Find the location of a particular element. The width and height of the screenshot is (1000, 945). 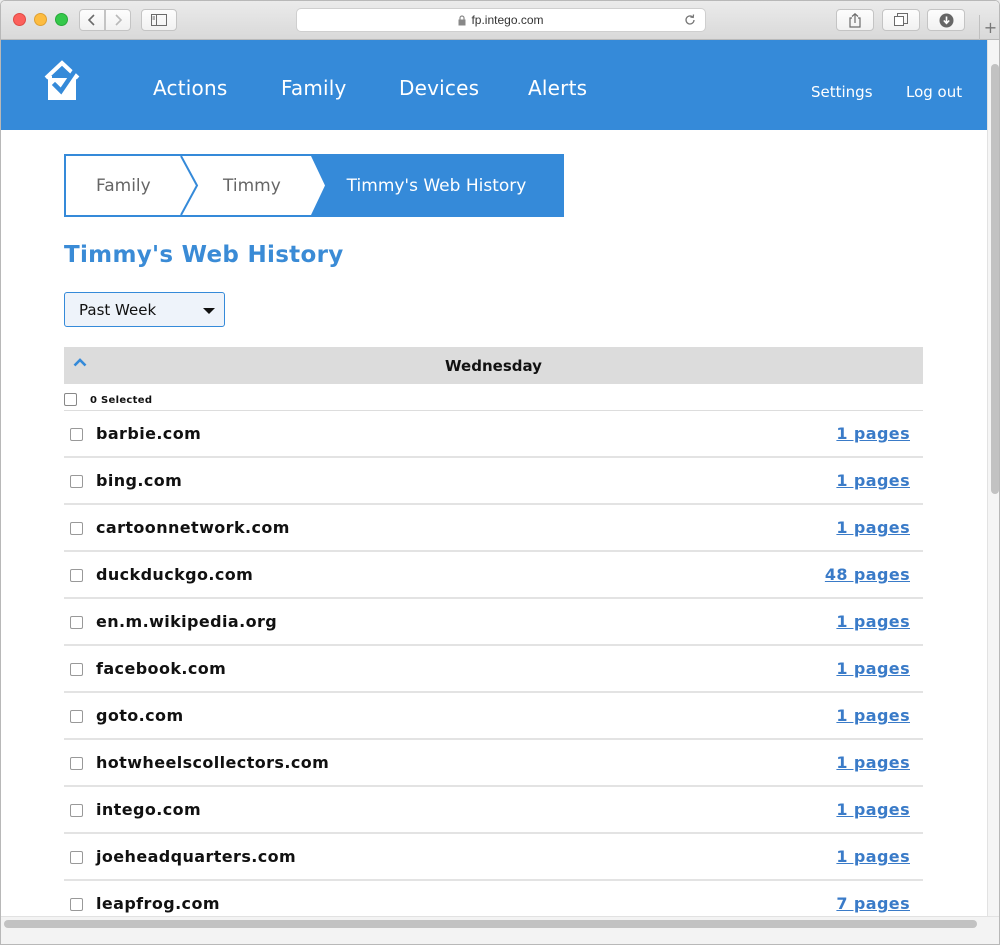

logout-link: Log out is located at coordinates (934, 92).